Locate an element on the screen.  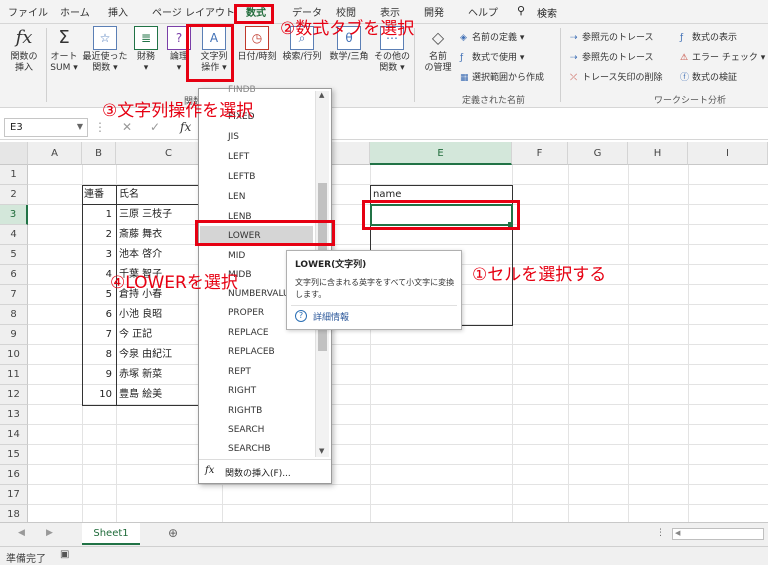
tab-developer: 開発 is located at coordinates (434, 11).